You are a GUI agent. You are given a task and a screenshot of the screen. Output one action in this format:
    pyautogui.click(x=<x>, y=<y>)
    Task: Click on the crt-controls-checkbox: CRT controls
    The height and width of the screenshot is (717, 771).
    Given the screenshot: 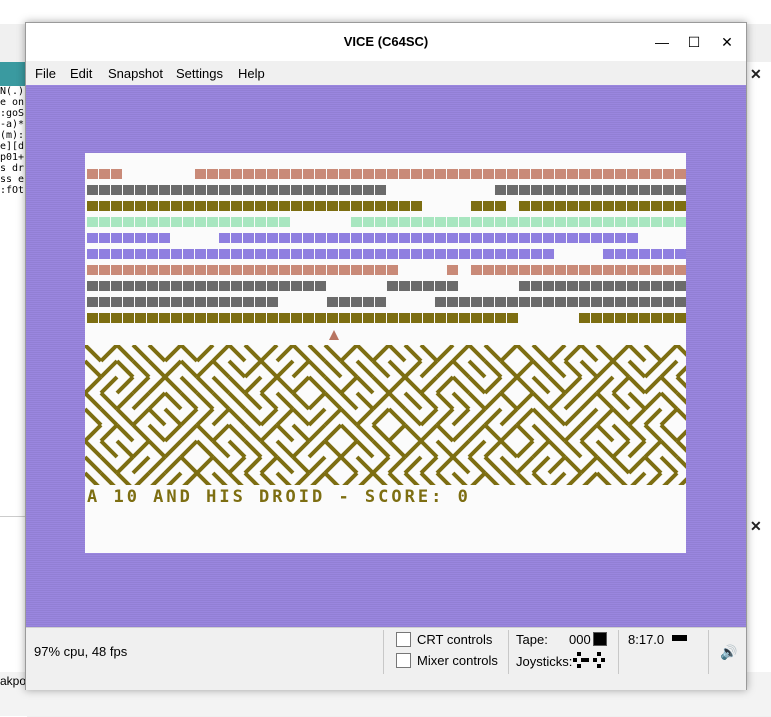 What is the action you would take?
    pyautogui.click(x=444, y=639)
    